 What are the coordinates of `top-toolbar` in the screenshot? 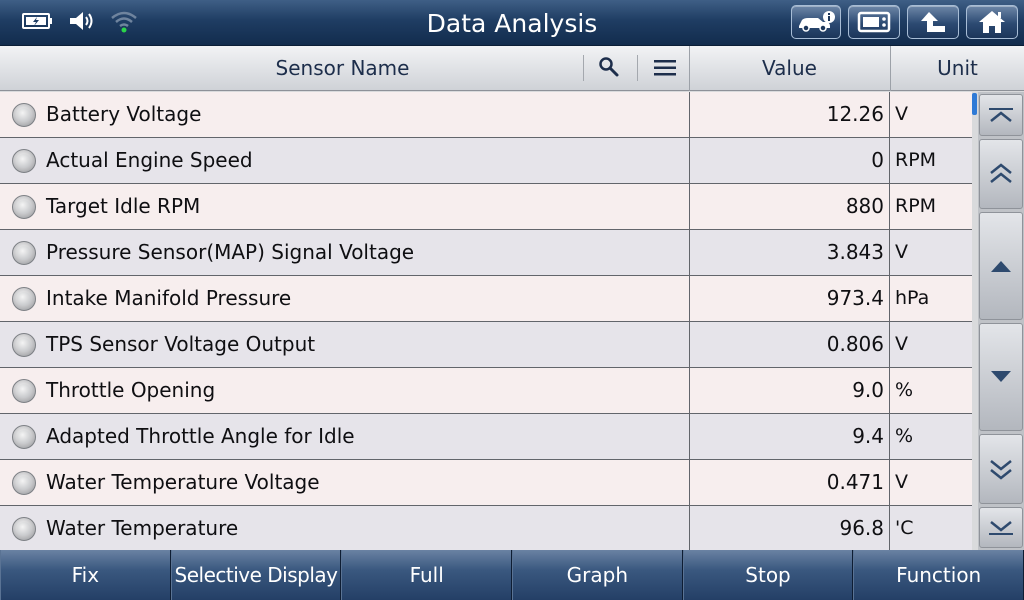 It's located at (904, 22).